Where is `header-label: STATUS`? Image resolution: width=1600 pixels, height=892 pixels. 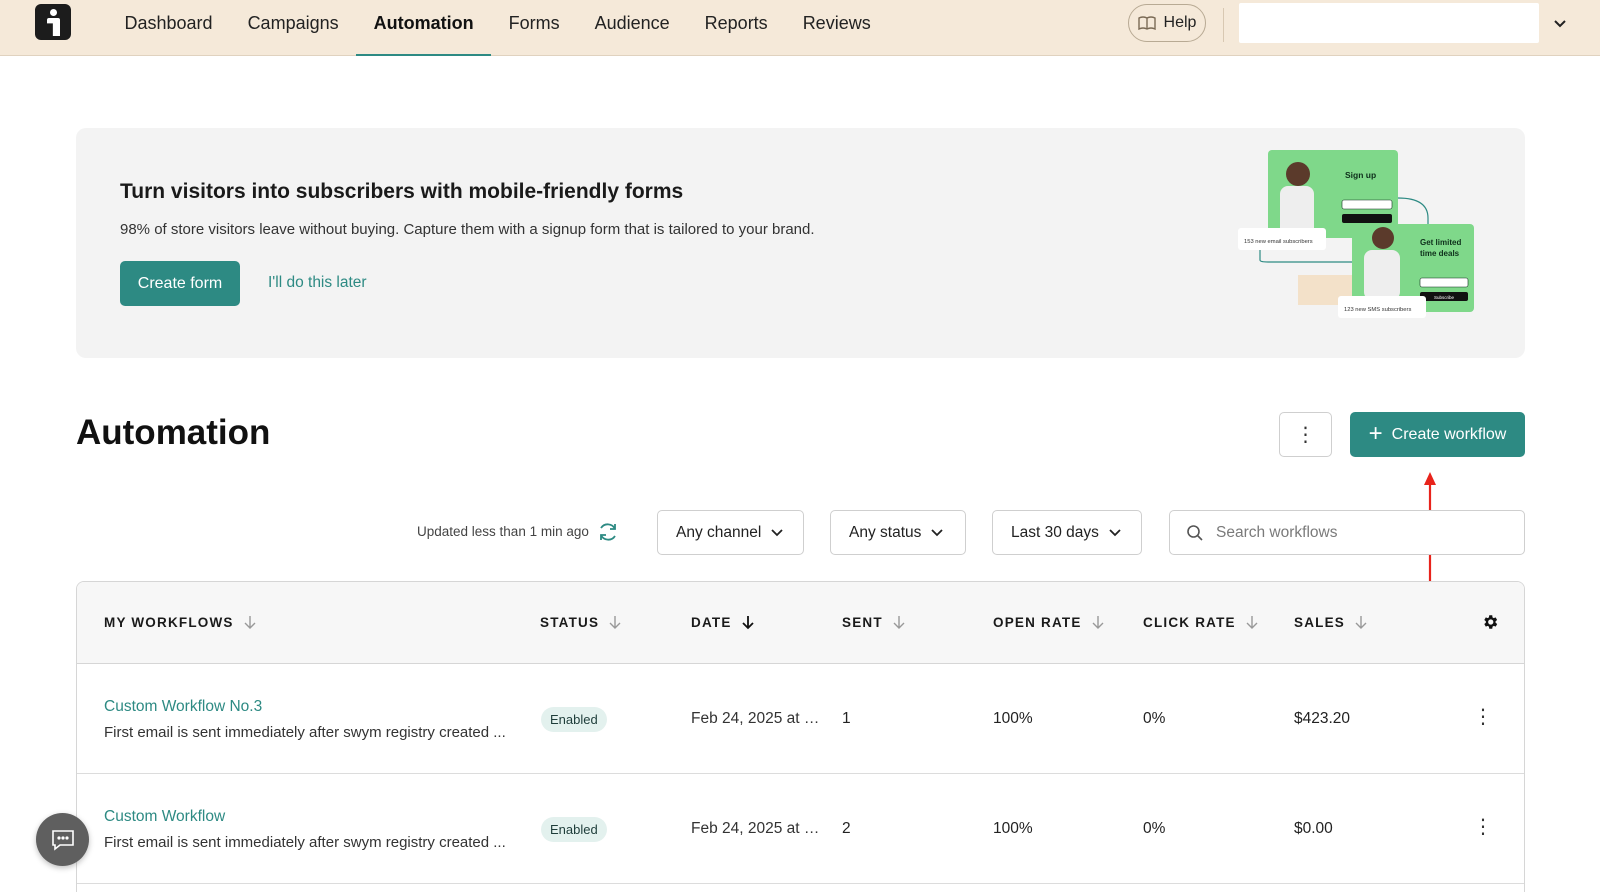
header-label: STATUS is located at coordinates (570, 622).